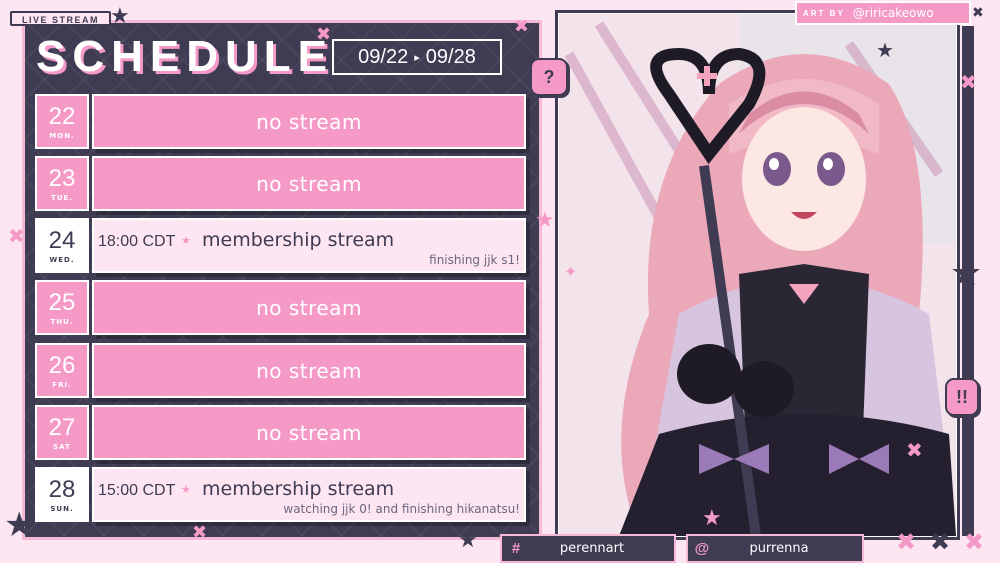  I want to click on day-of-week: THU., so click(62, 321).